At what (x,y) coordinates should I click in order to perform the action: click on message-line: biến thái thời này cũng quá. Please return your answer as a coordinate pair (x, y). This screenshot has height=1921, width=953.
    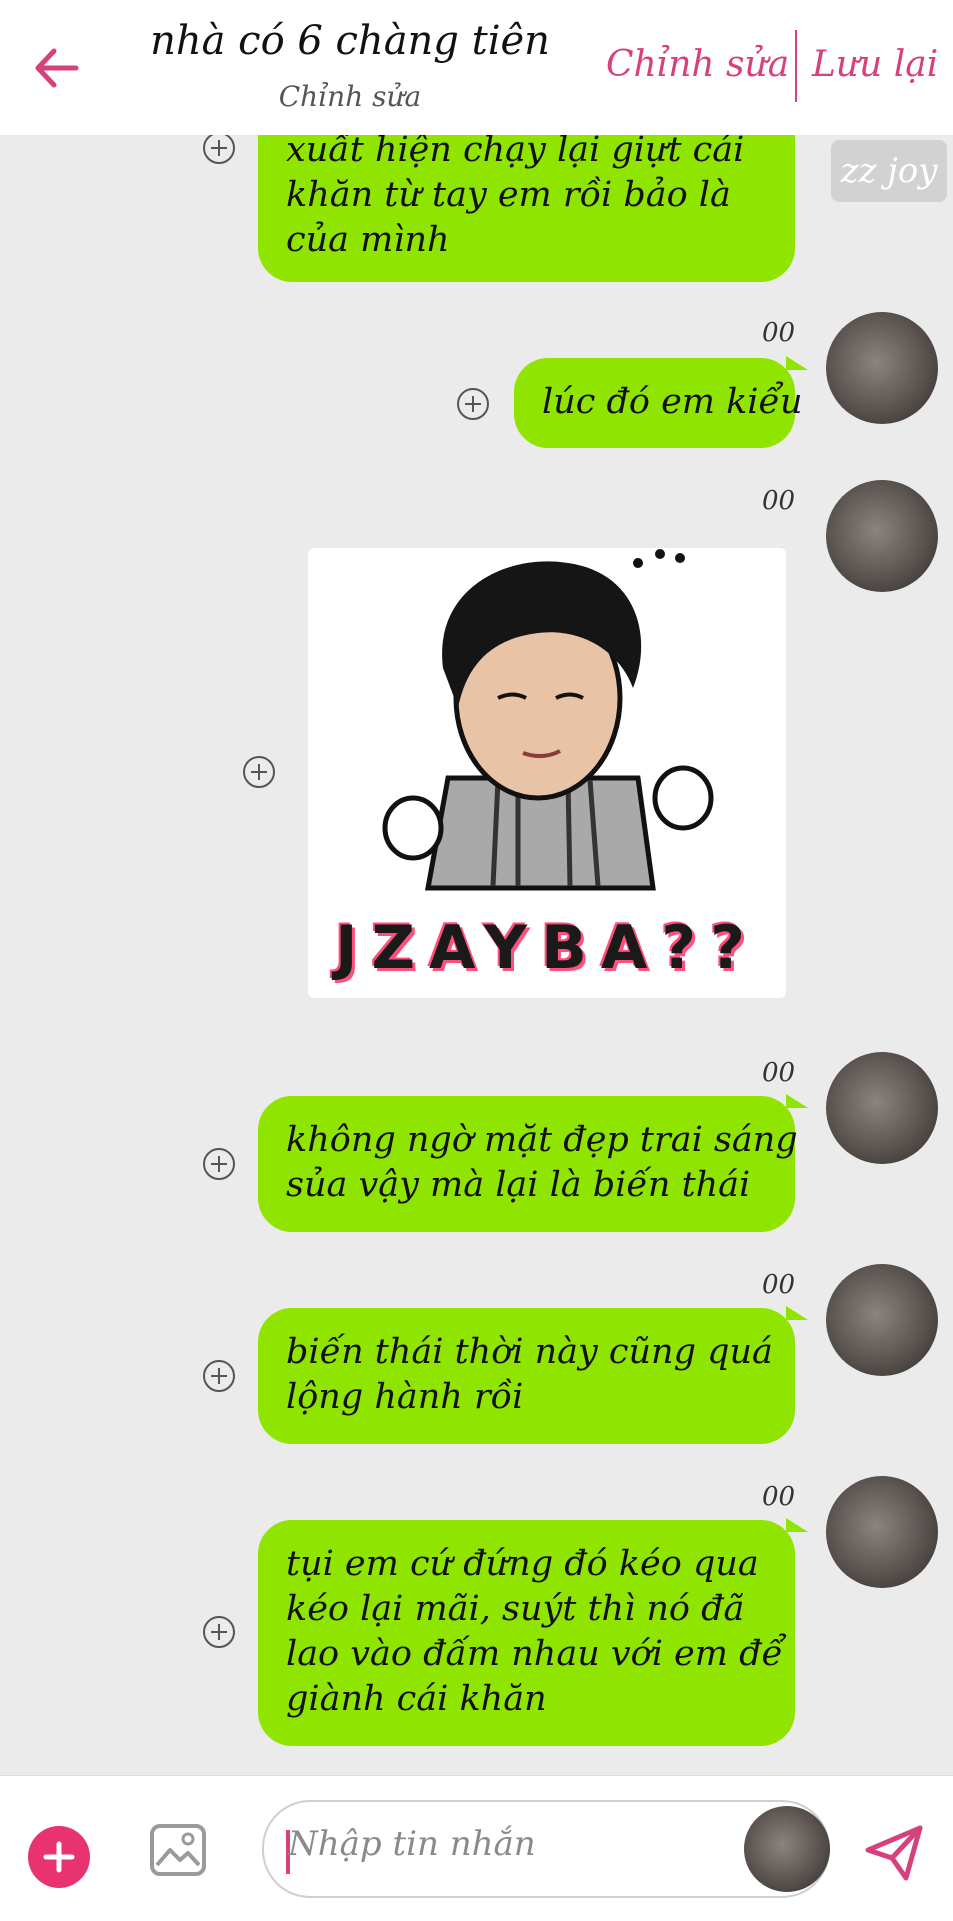
    Looking at the image, I should click on (529, 1352).